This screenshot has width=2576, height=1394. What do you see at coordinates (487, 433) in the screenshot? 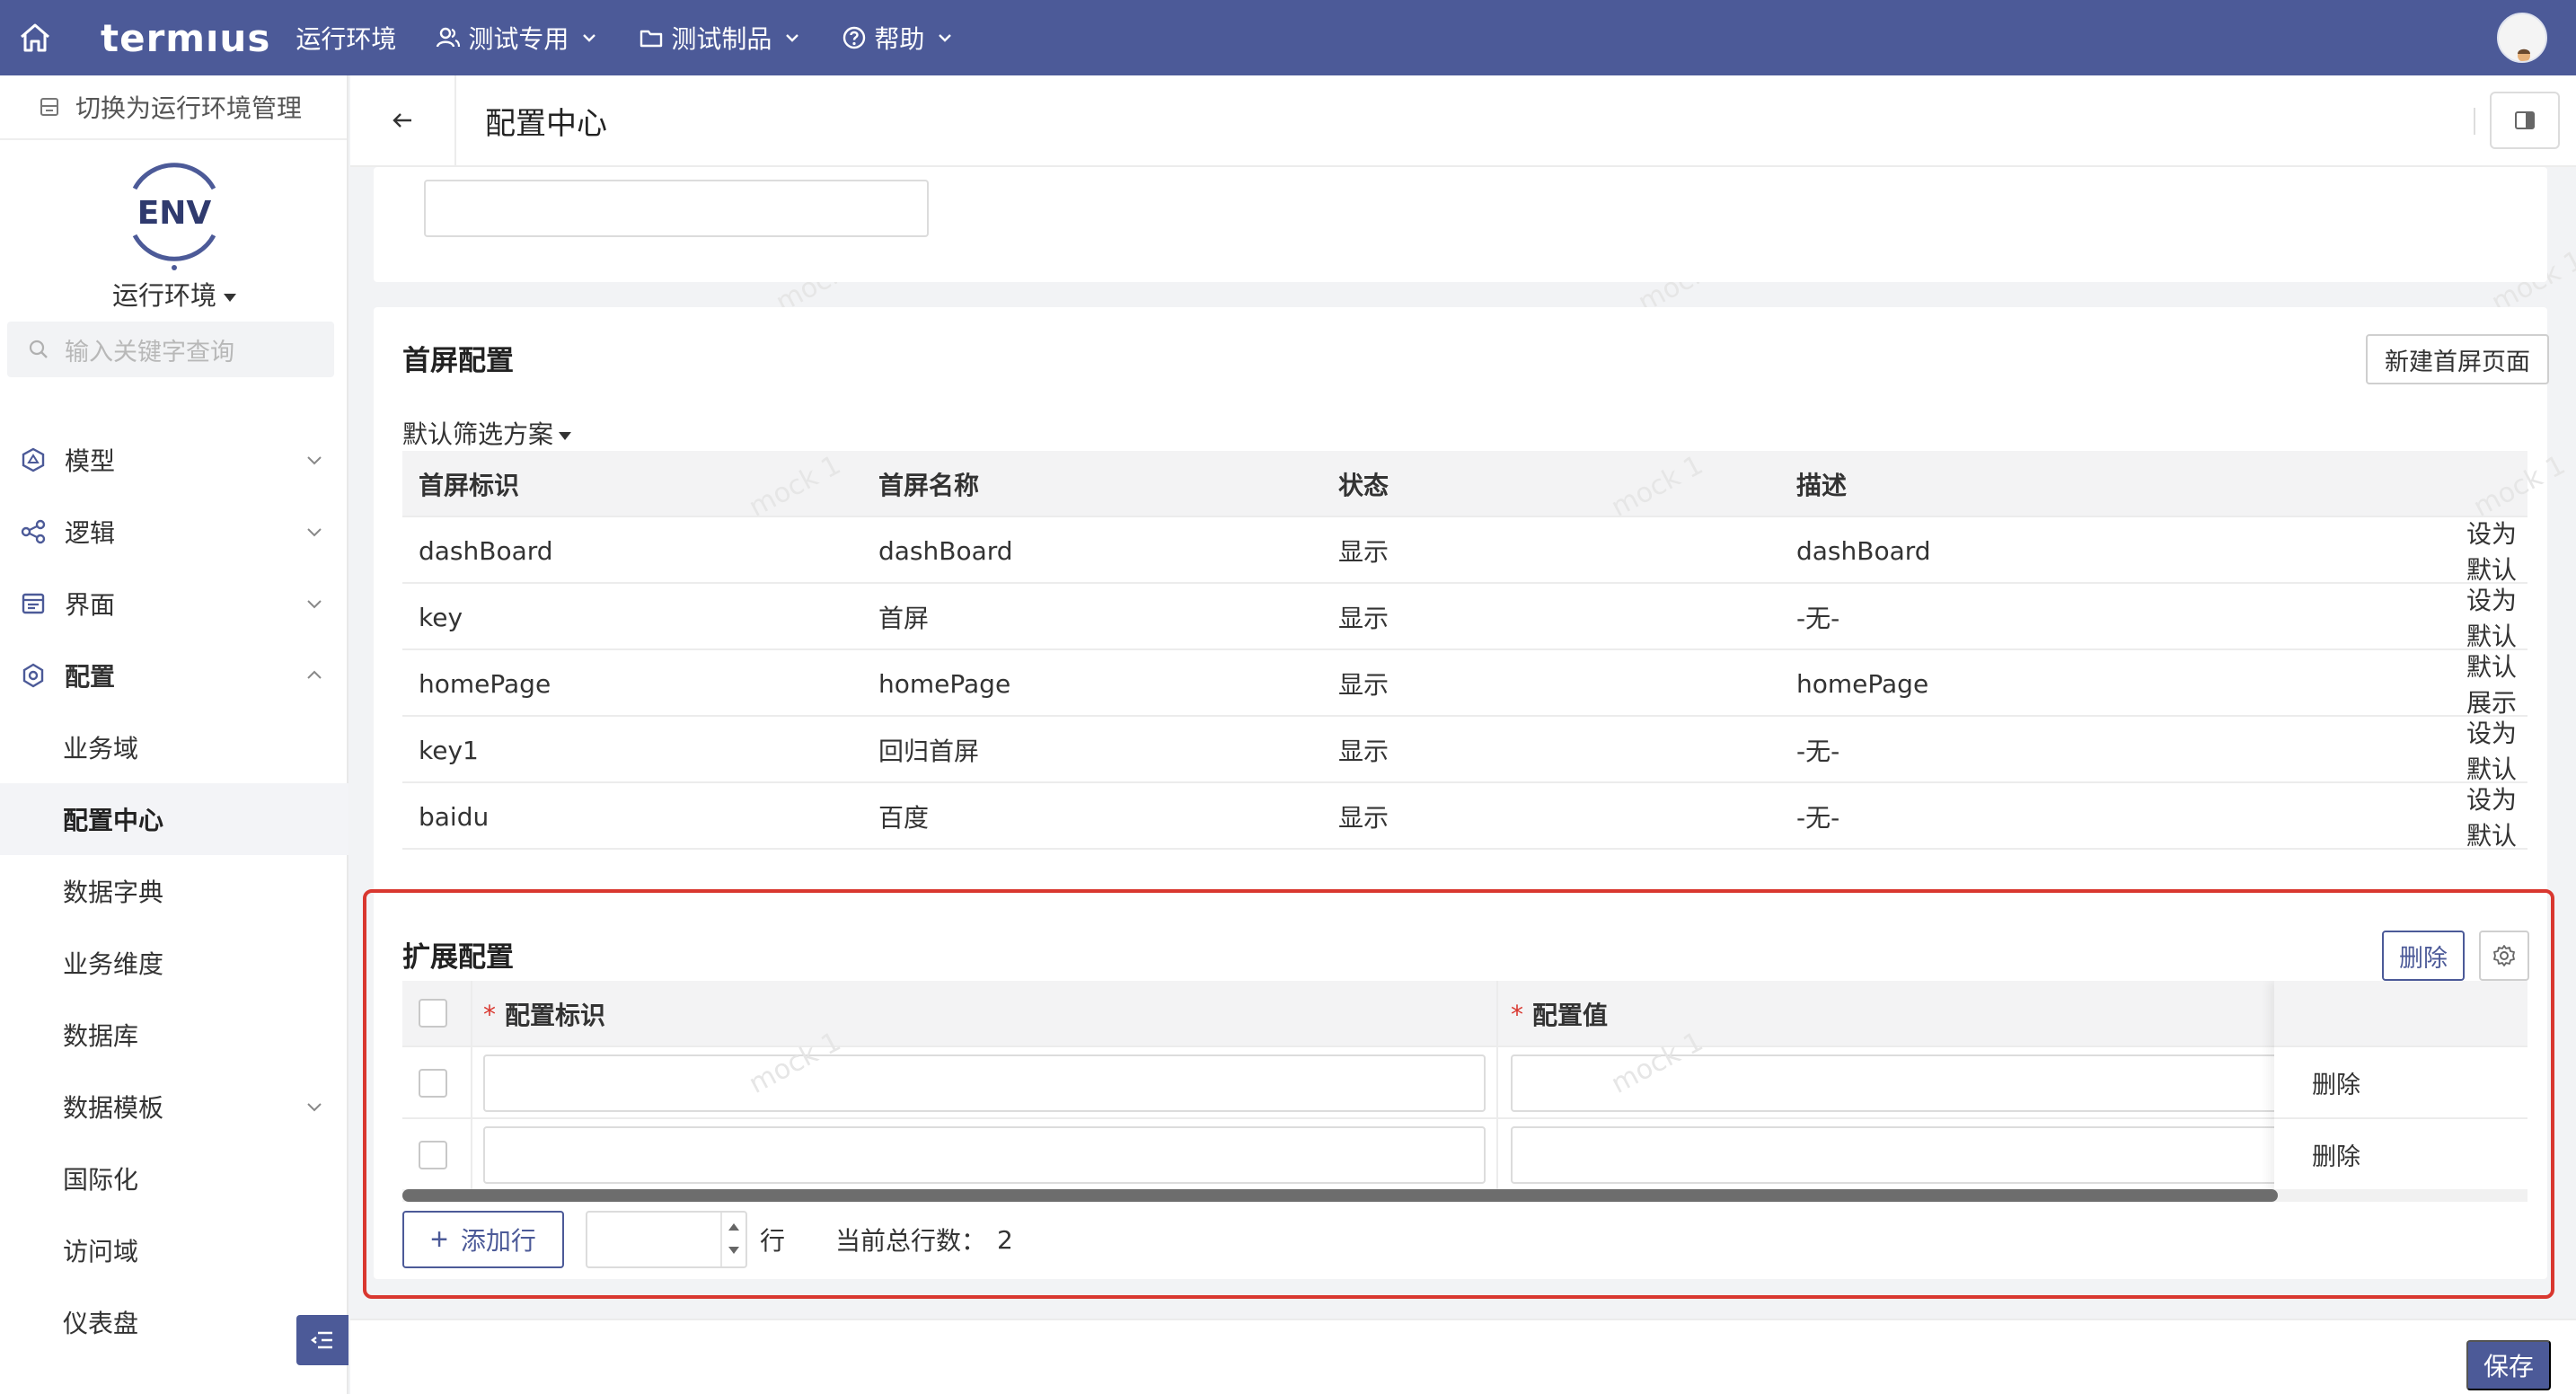
I see `filter-scheme-dropdown: 默认筛选方案` at bounding box center [487, 433].